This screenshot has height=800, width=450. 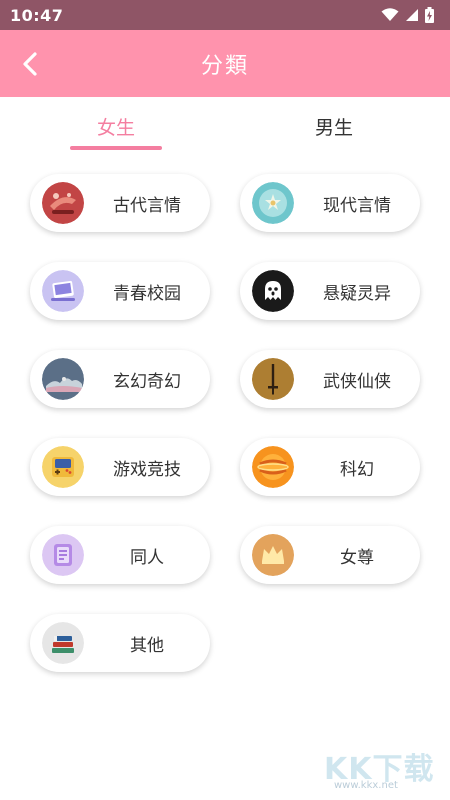 What do you see at coordinates (225, 15) in the screenshot?
I see `status-bar: 10:47` at bounding box center [225, 15].